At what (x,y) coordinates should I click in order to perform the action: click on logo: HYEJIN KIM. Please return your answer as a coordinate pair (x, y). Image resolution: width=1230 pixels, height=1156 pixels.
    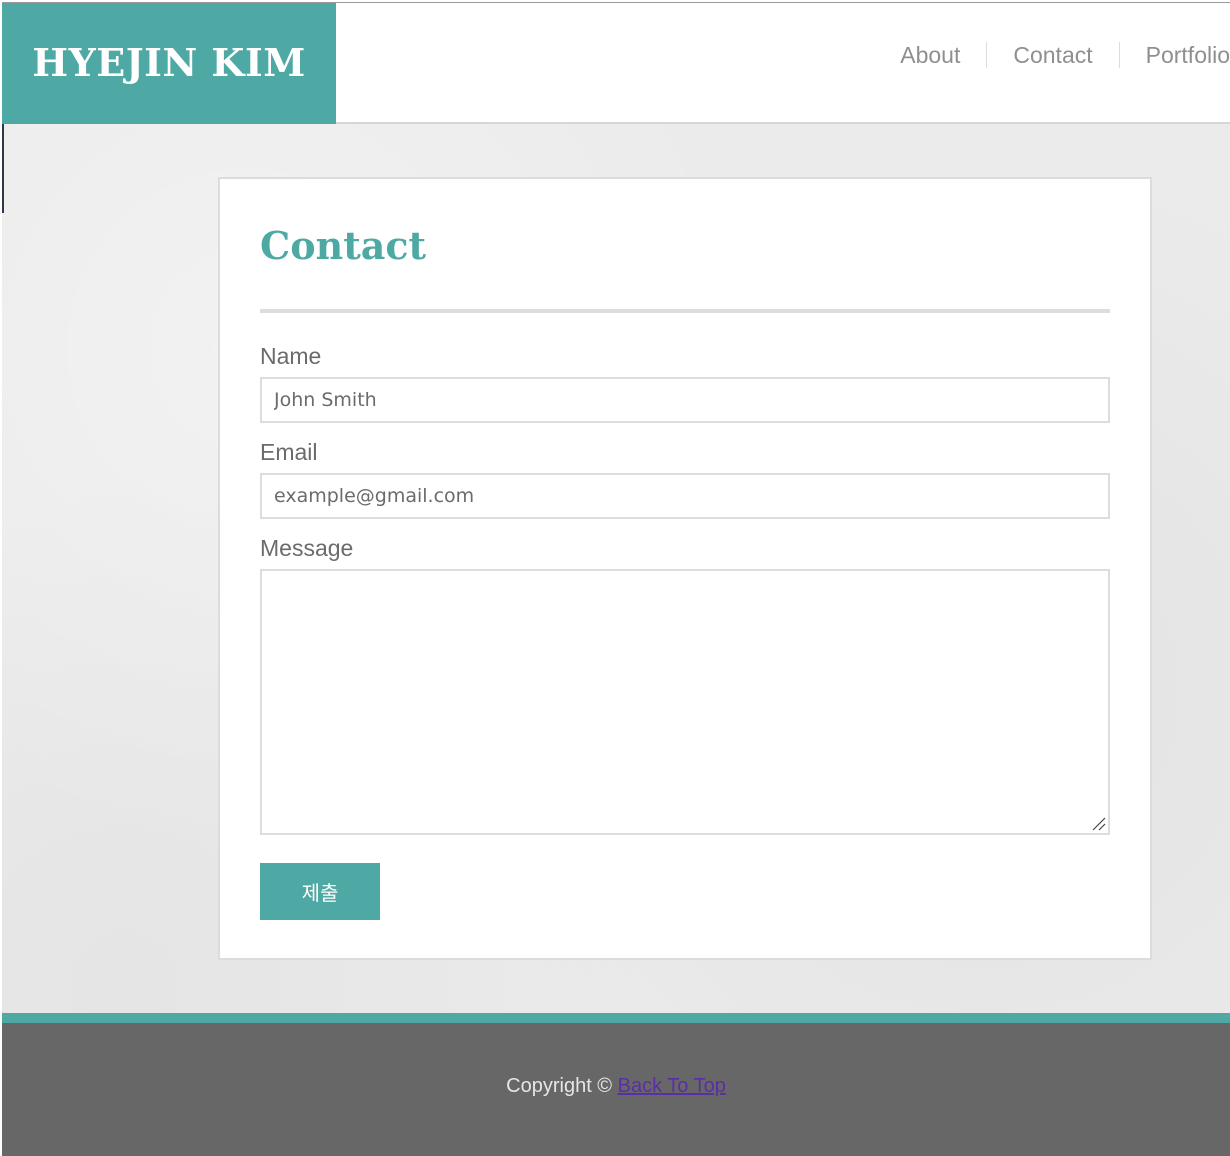
    Looking at the image, I should click on (169, 63).